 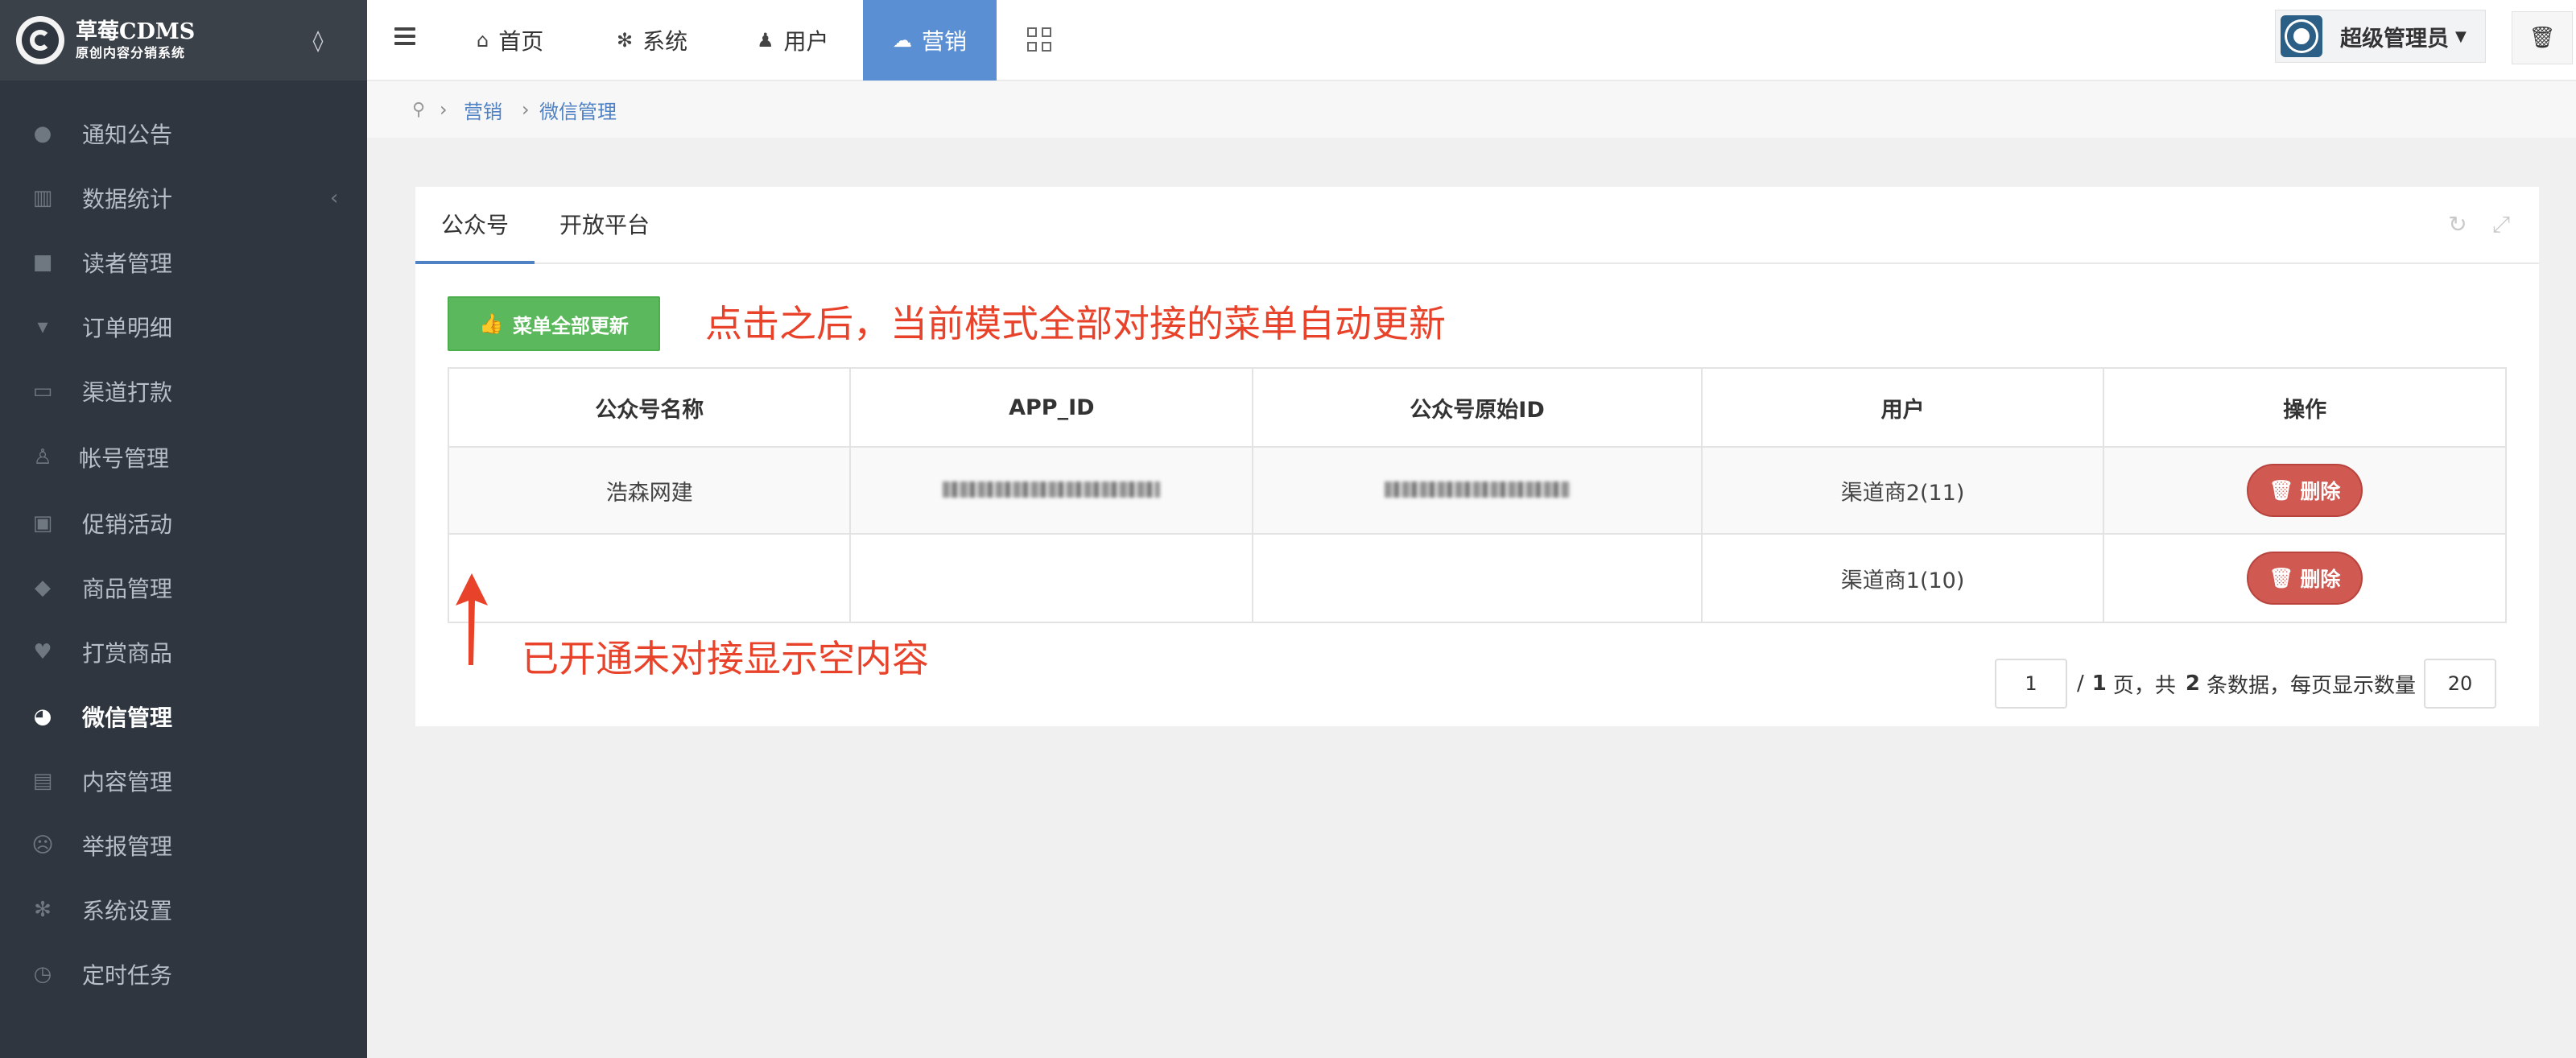 I want to click on sidebar-item-label: 打赏商品, so click(x=127, y=653).